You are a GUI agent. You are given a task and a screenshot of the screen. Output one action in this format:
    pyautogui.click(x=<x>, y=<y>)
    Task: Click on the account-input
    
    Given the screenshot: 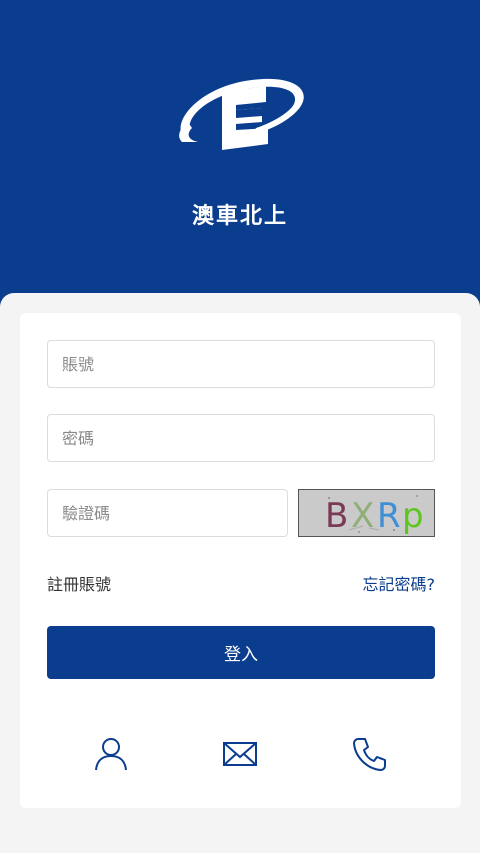 What is the action you would take?
    pyautogui.click(x=241, y=364)
    